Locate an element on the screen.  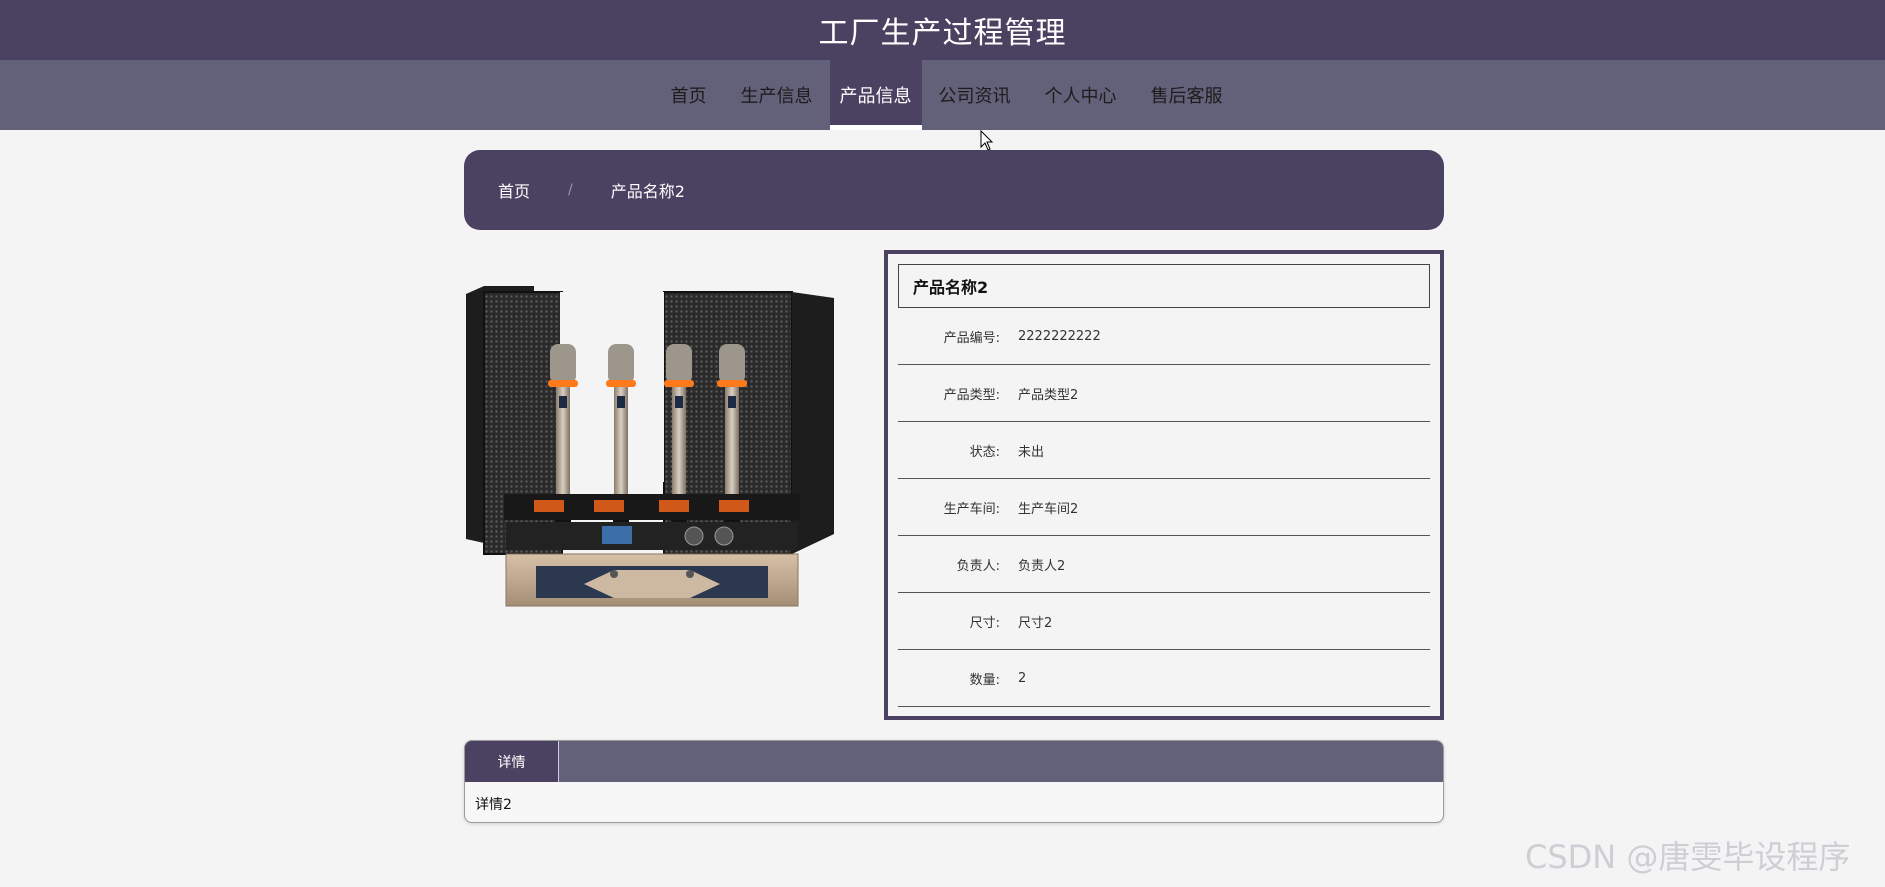
field-value: 尺寸2 is located at coordinates (1035, 623).